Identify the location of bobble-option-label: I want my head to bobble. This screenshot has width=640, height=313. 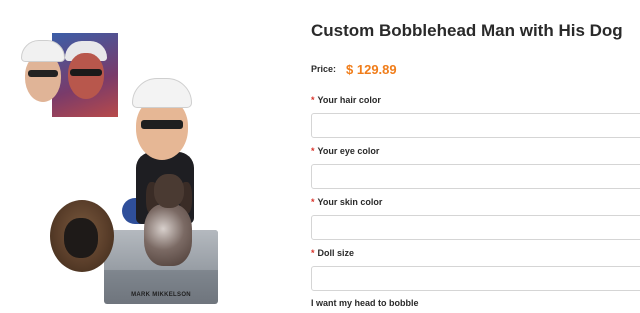
(365, 303).